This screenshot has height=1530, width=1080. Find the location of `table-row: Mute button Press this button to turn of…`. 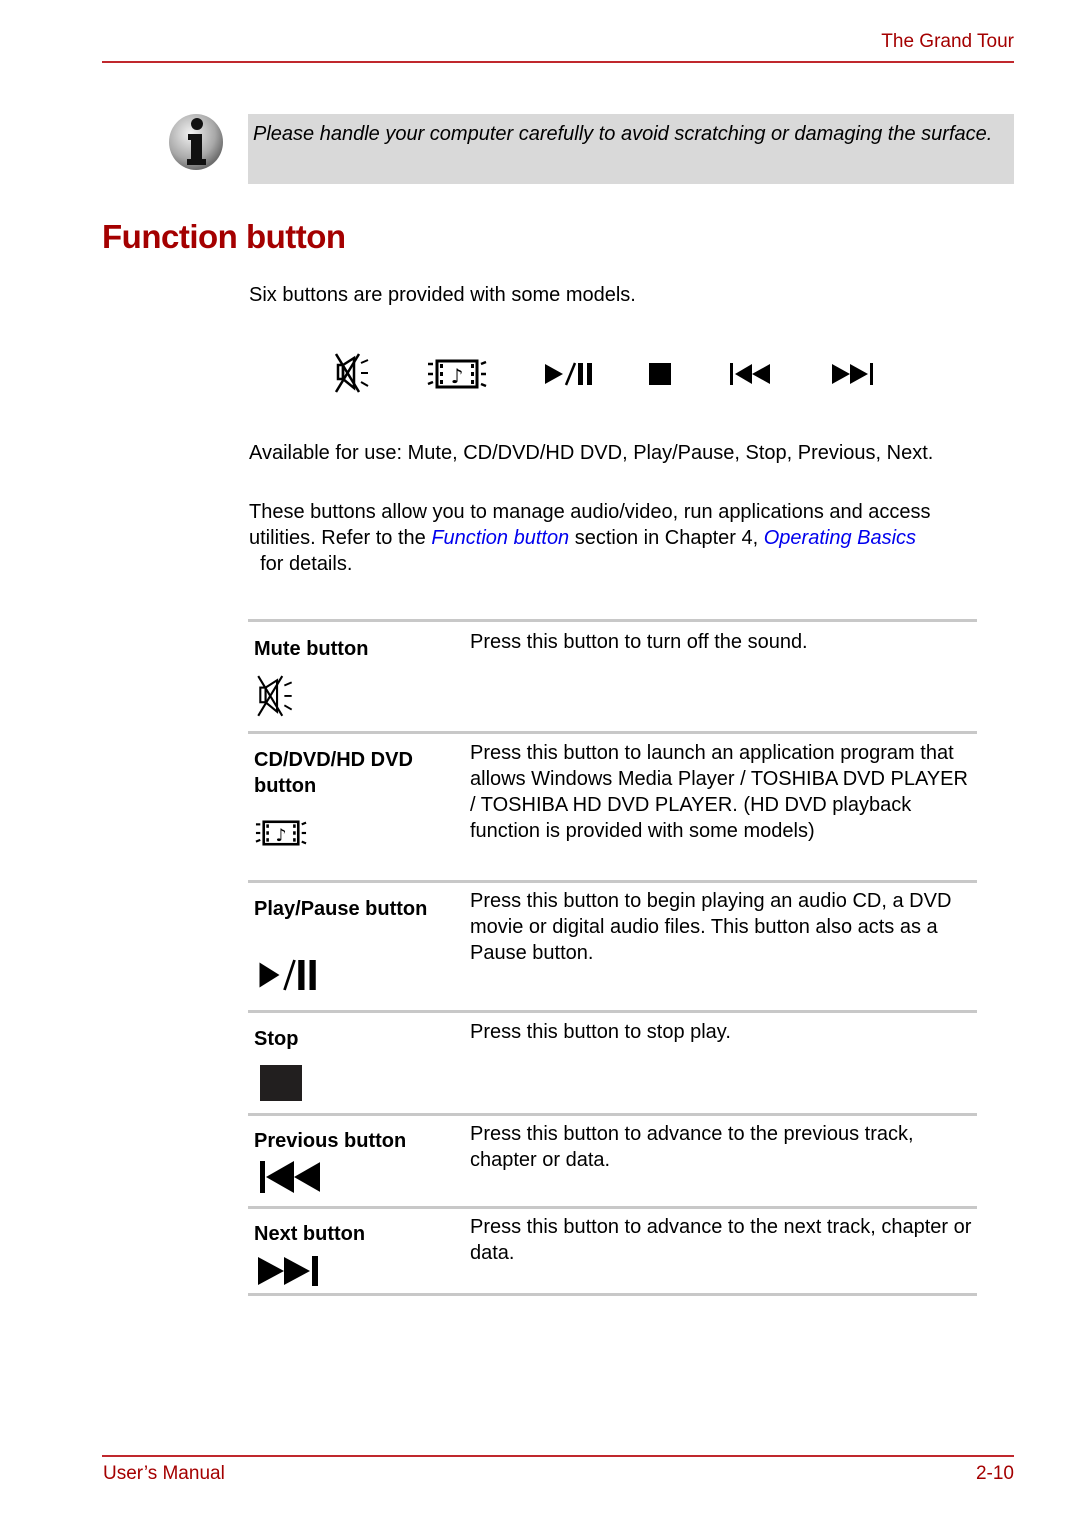

table-row: Mute button Press this button to turn of… is located at coordinates (612, 675).